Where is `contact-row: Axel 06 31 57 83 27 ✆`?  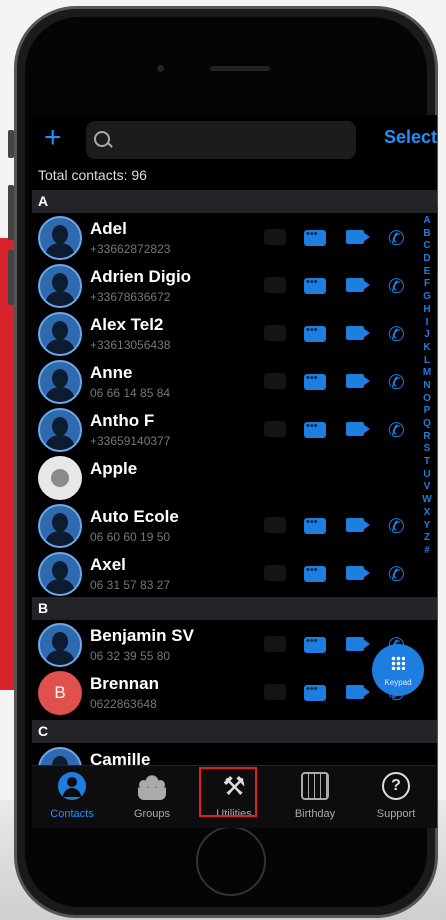
contact-row: Axel 06 31 57 83 27 ✆ is located at coordinates (222, 574).